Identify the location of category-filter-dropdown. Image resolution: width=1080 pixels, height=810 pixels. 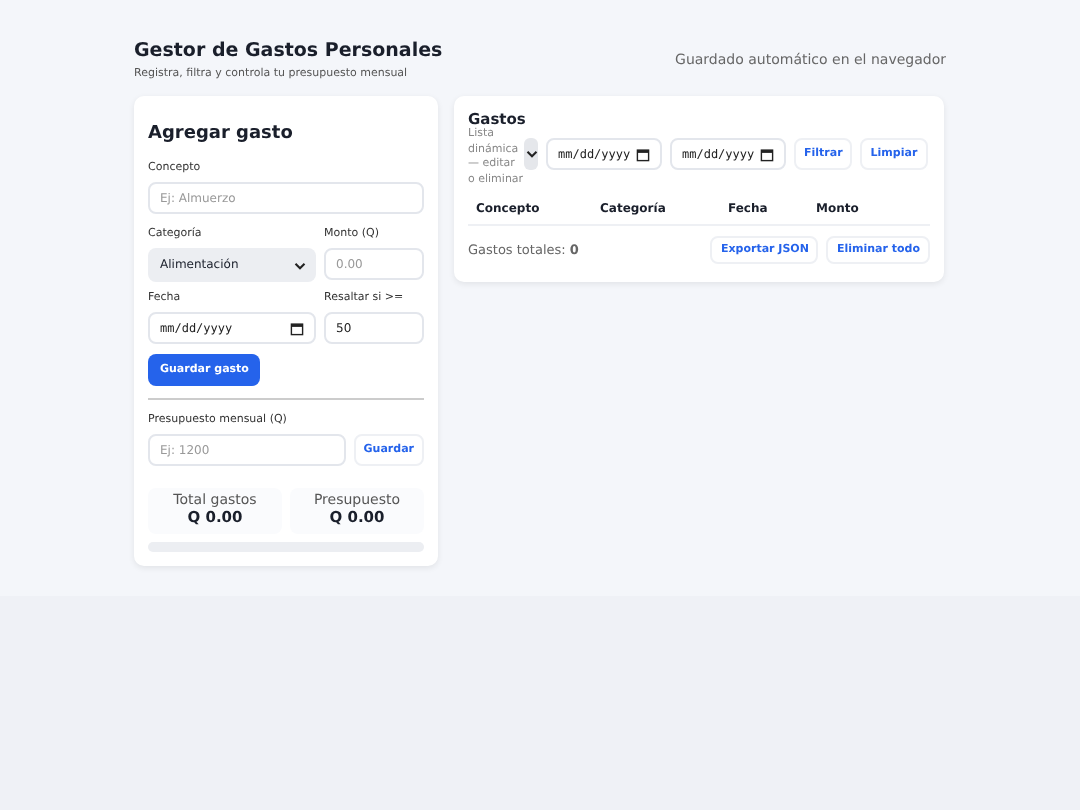
(531, 154).